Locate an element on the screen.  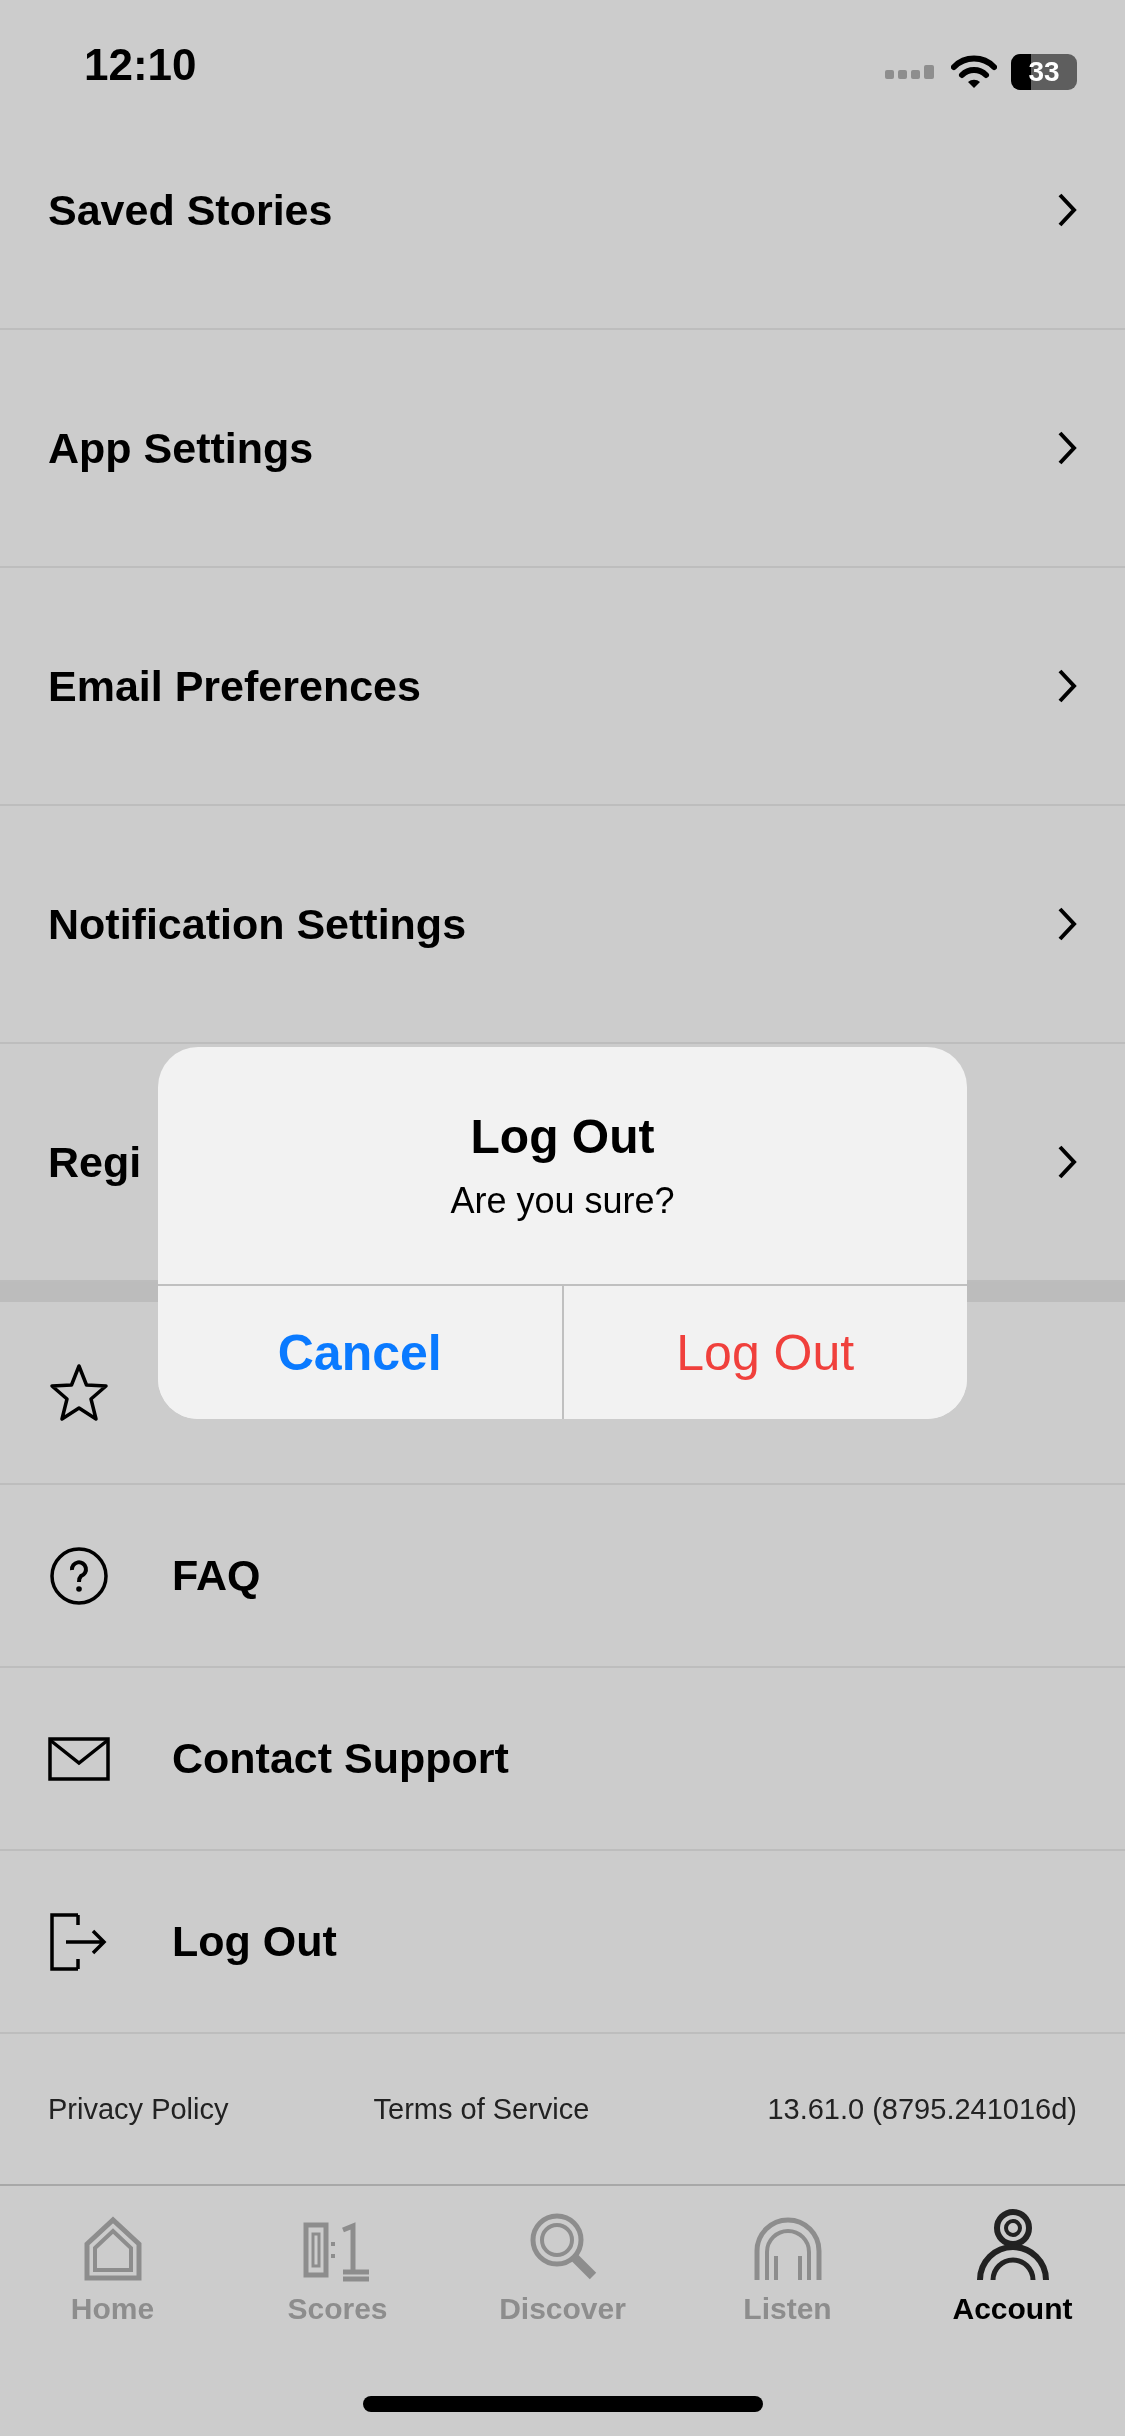
dialog-title: Log Out is located at coordinates (562, 1136).